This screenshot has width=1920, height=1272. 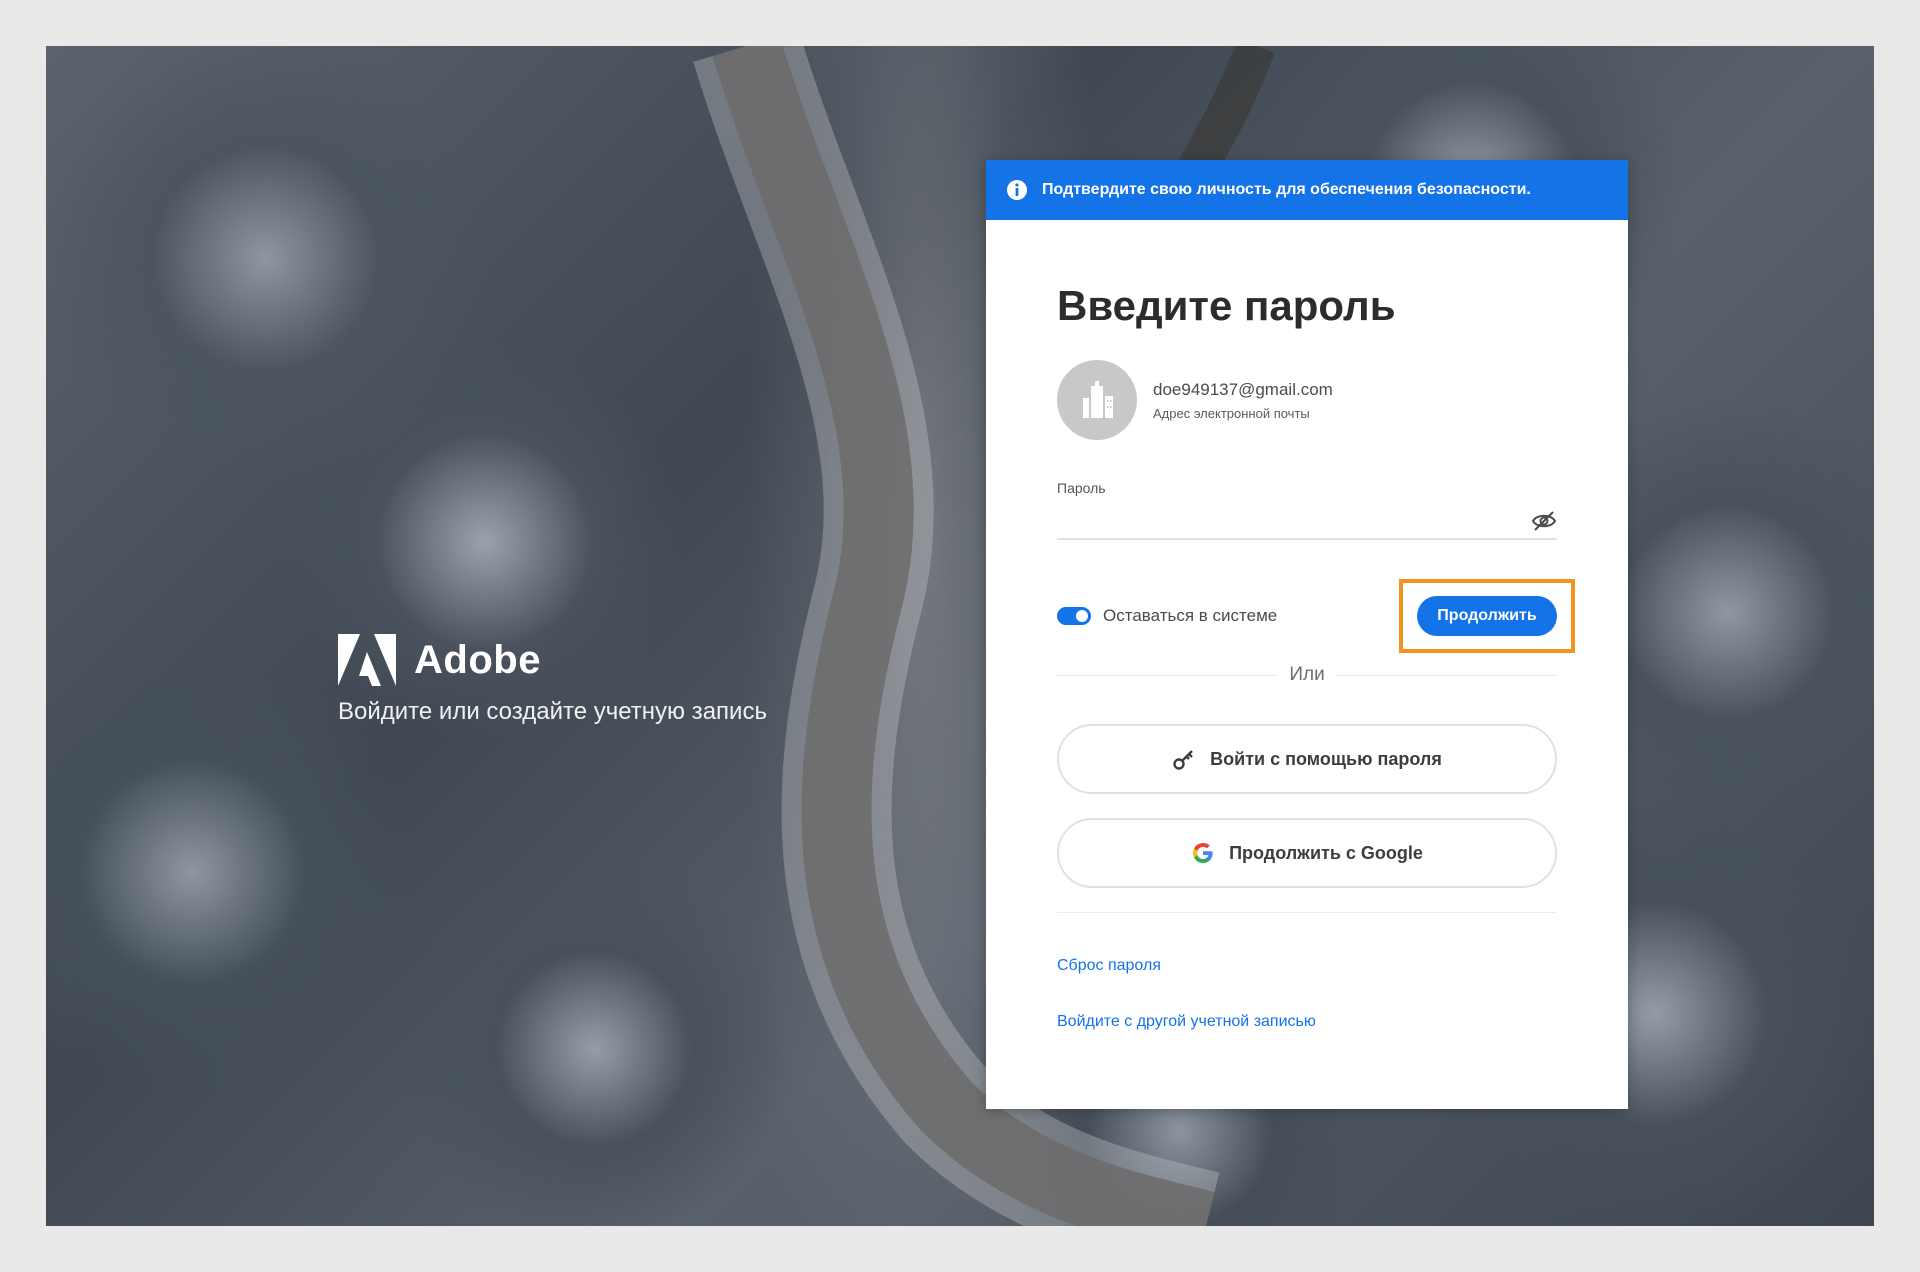 What do you see at coordinates (1203, 853) in the screenshot?
I see `google-icon` at bounding box center [1203, 853].